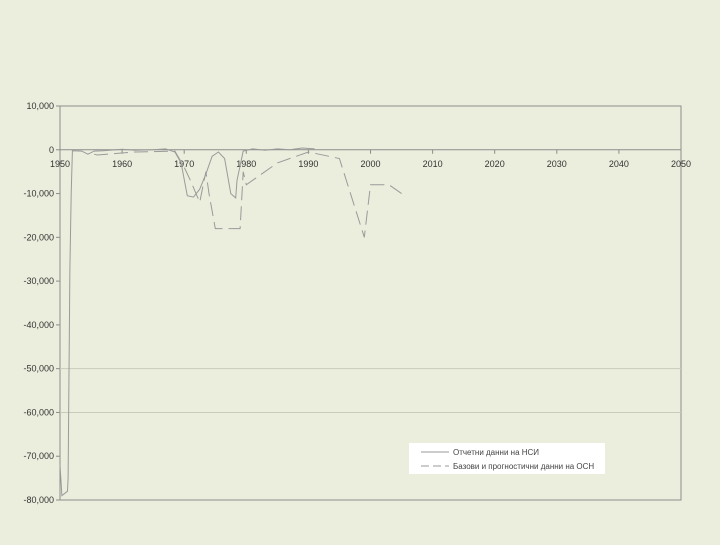  I want to click on x-tick-label: 2050, so click(681, 164).